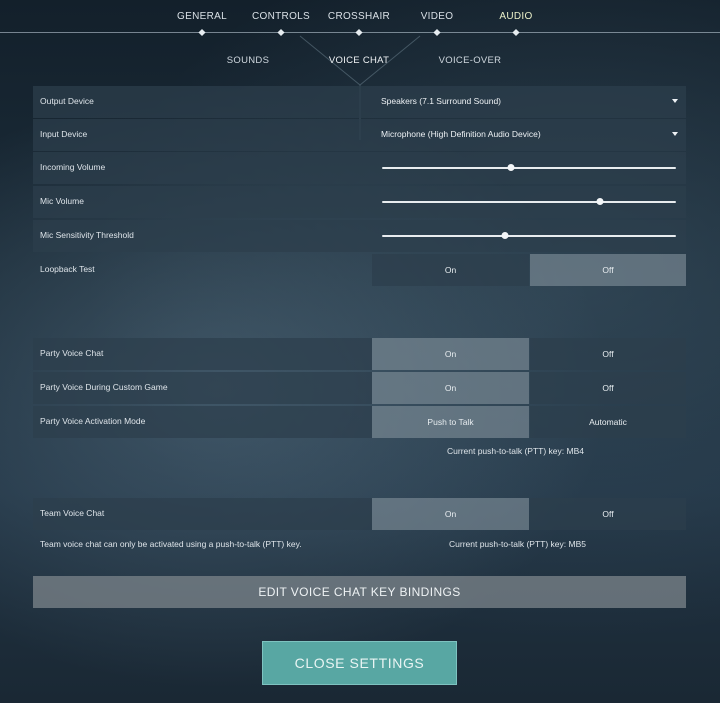  I want to click on incoming-volume-label: Incoming Volume, so click(73, 167).